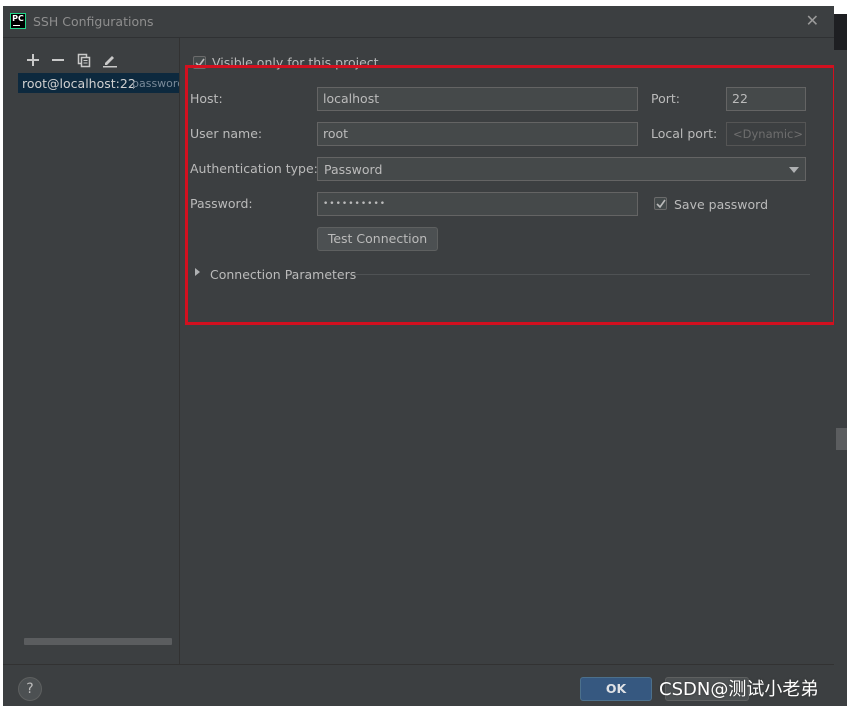 The image size is (847, 706). I want to click on title-bar: PC SSH Configurations ✕, so click(418, 22).